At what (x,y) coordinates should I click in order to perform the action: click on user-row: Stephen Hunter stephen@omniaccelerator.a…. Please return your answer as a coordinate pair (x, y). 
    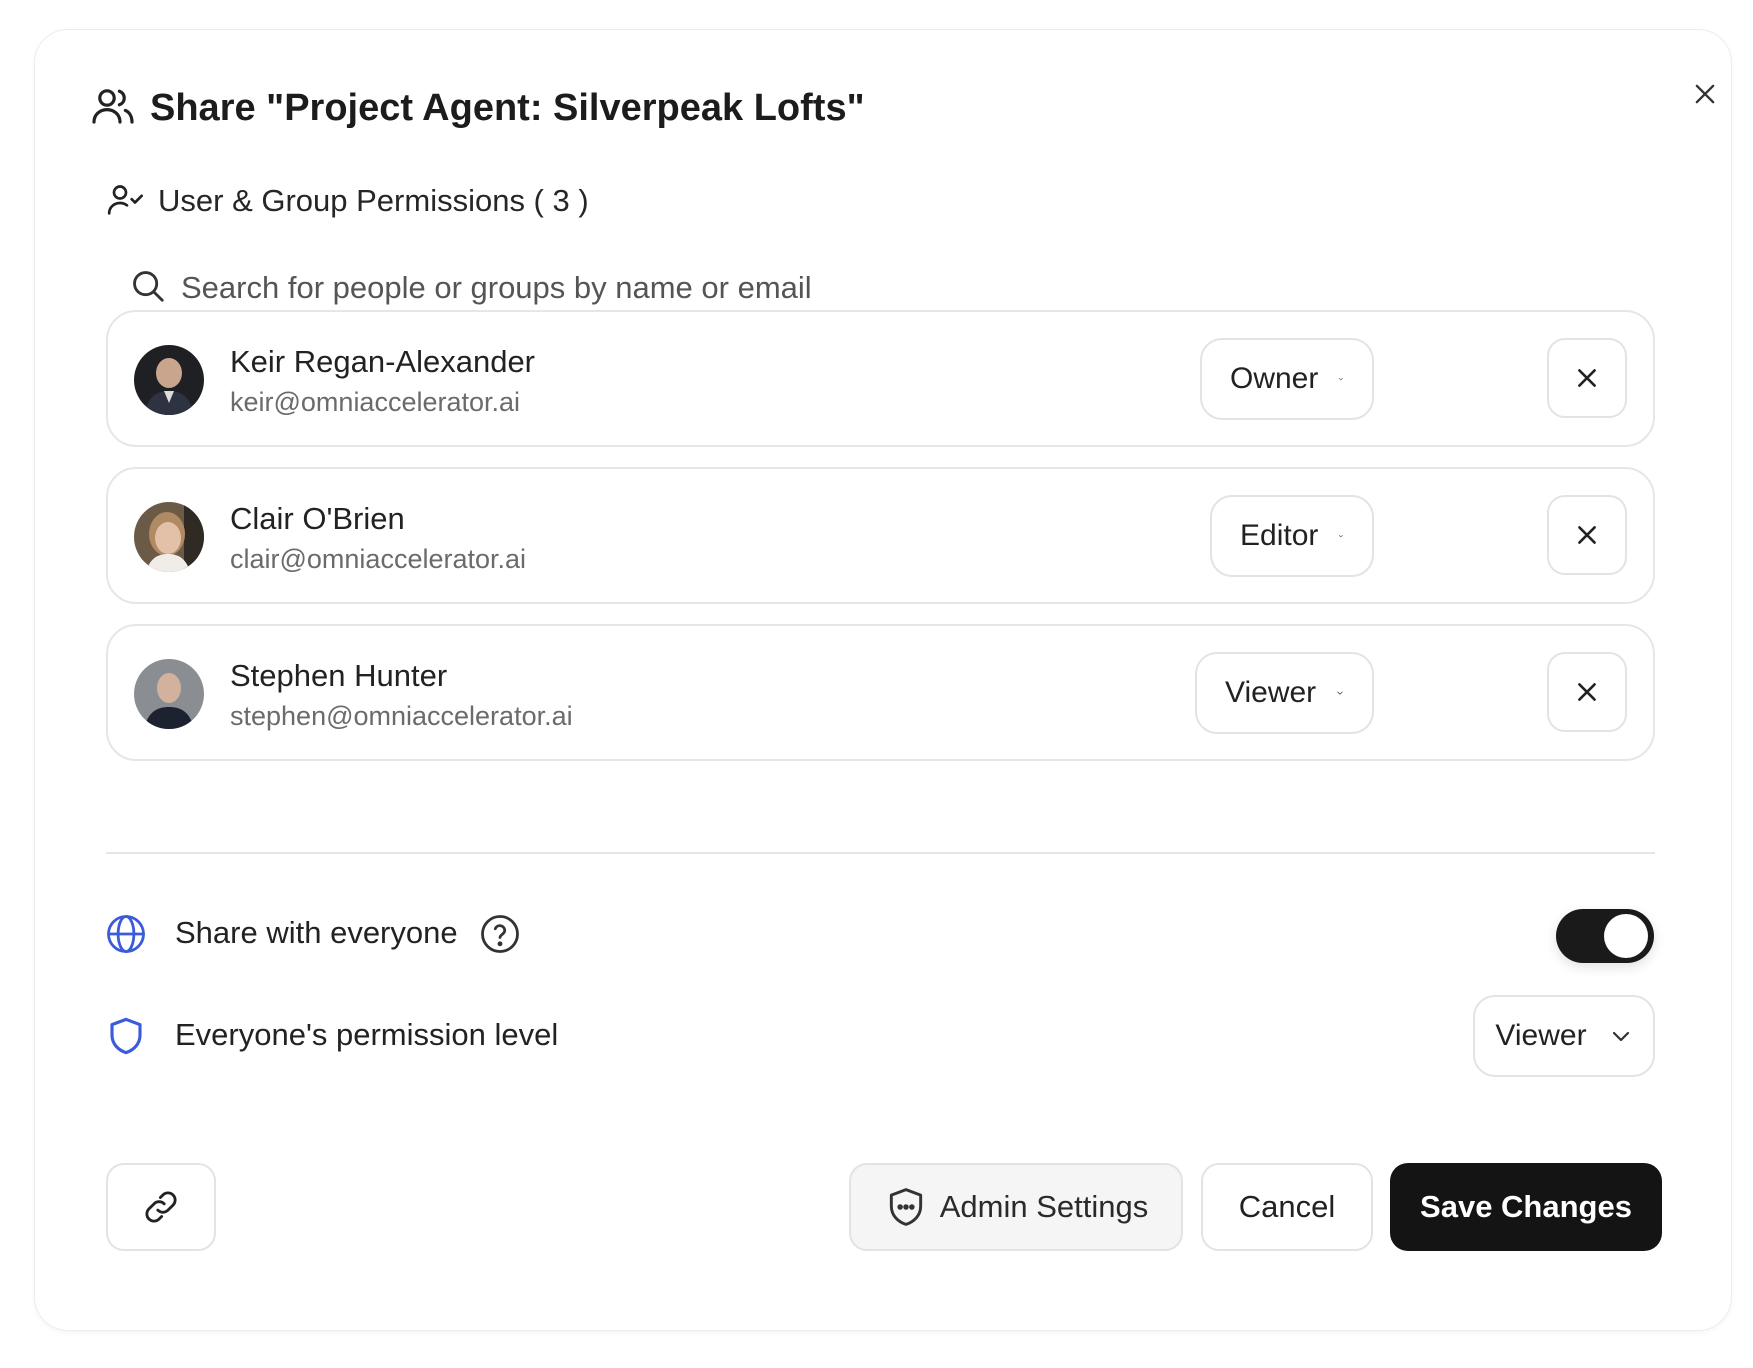
    Looking at the image, I should click on (880, 692).